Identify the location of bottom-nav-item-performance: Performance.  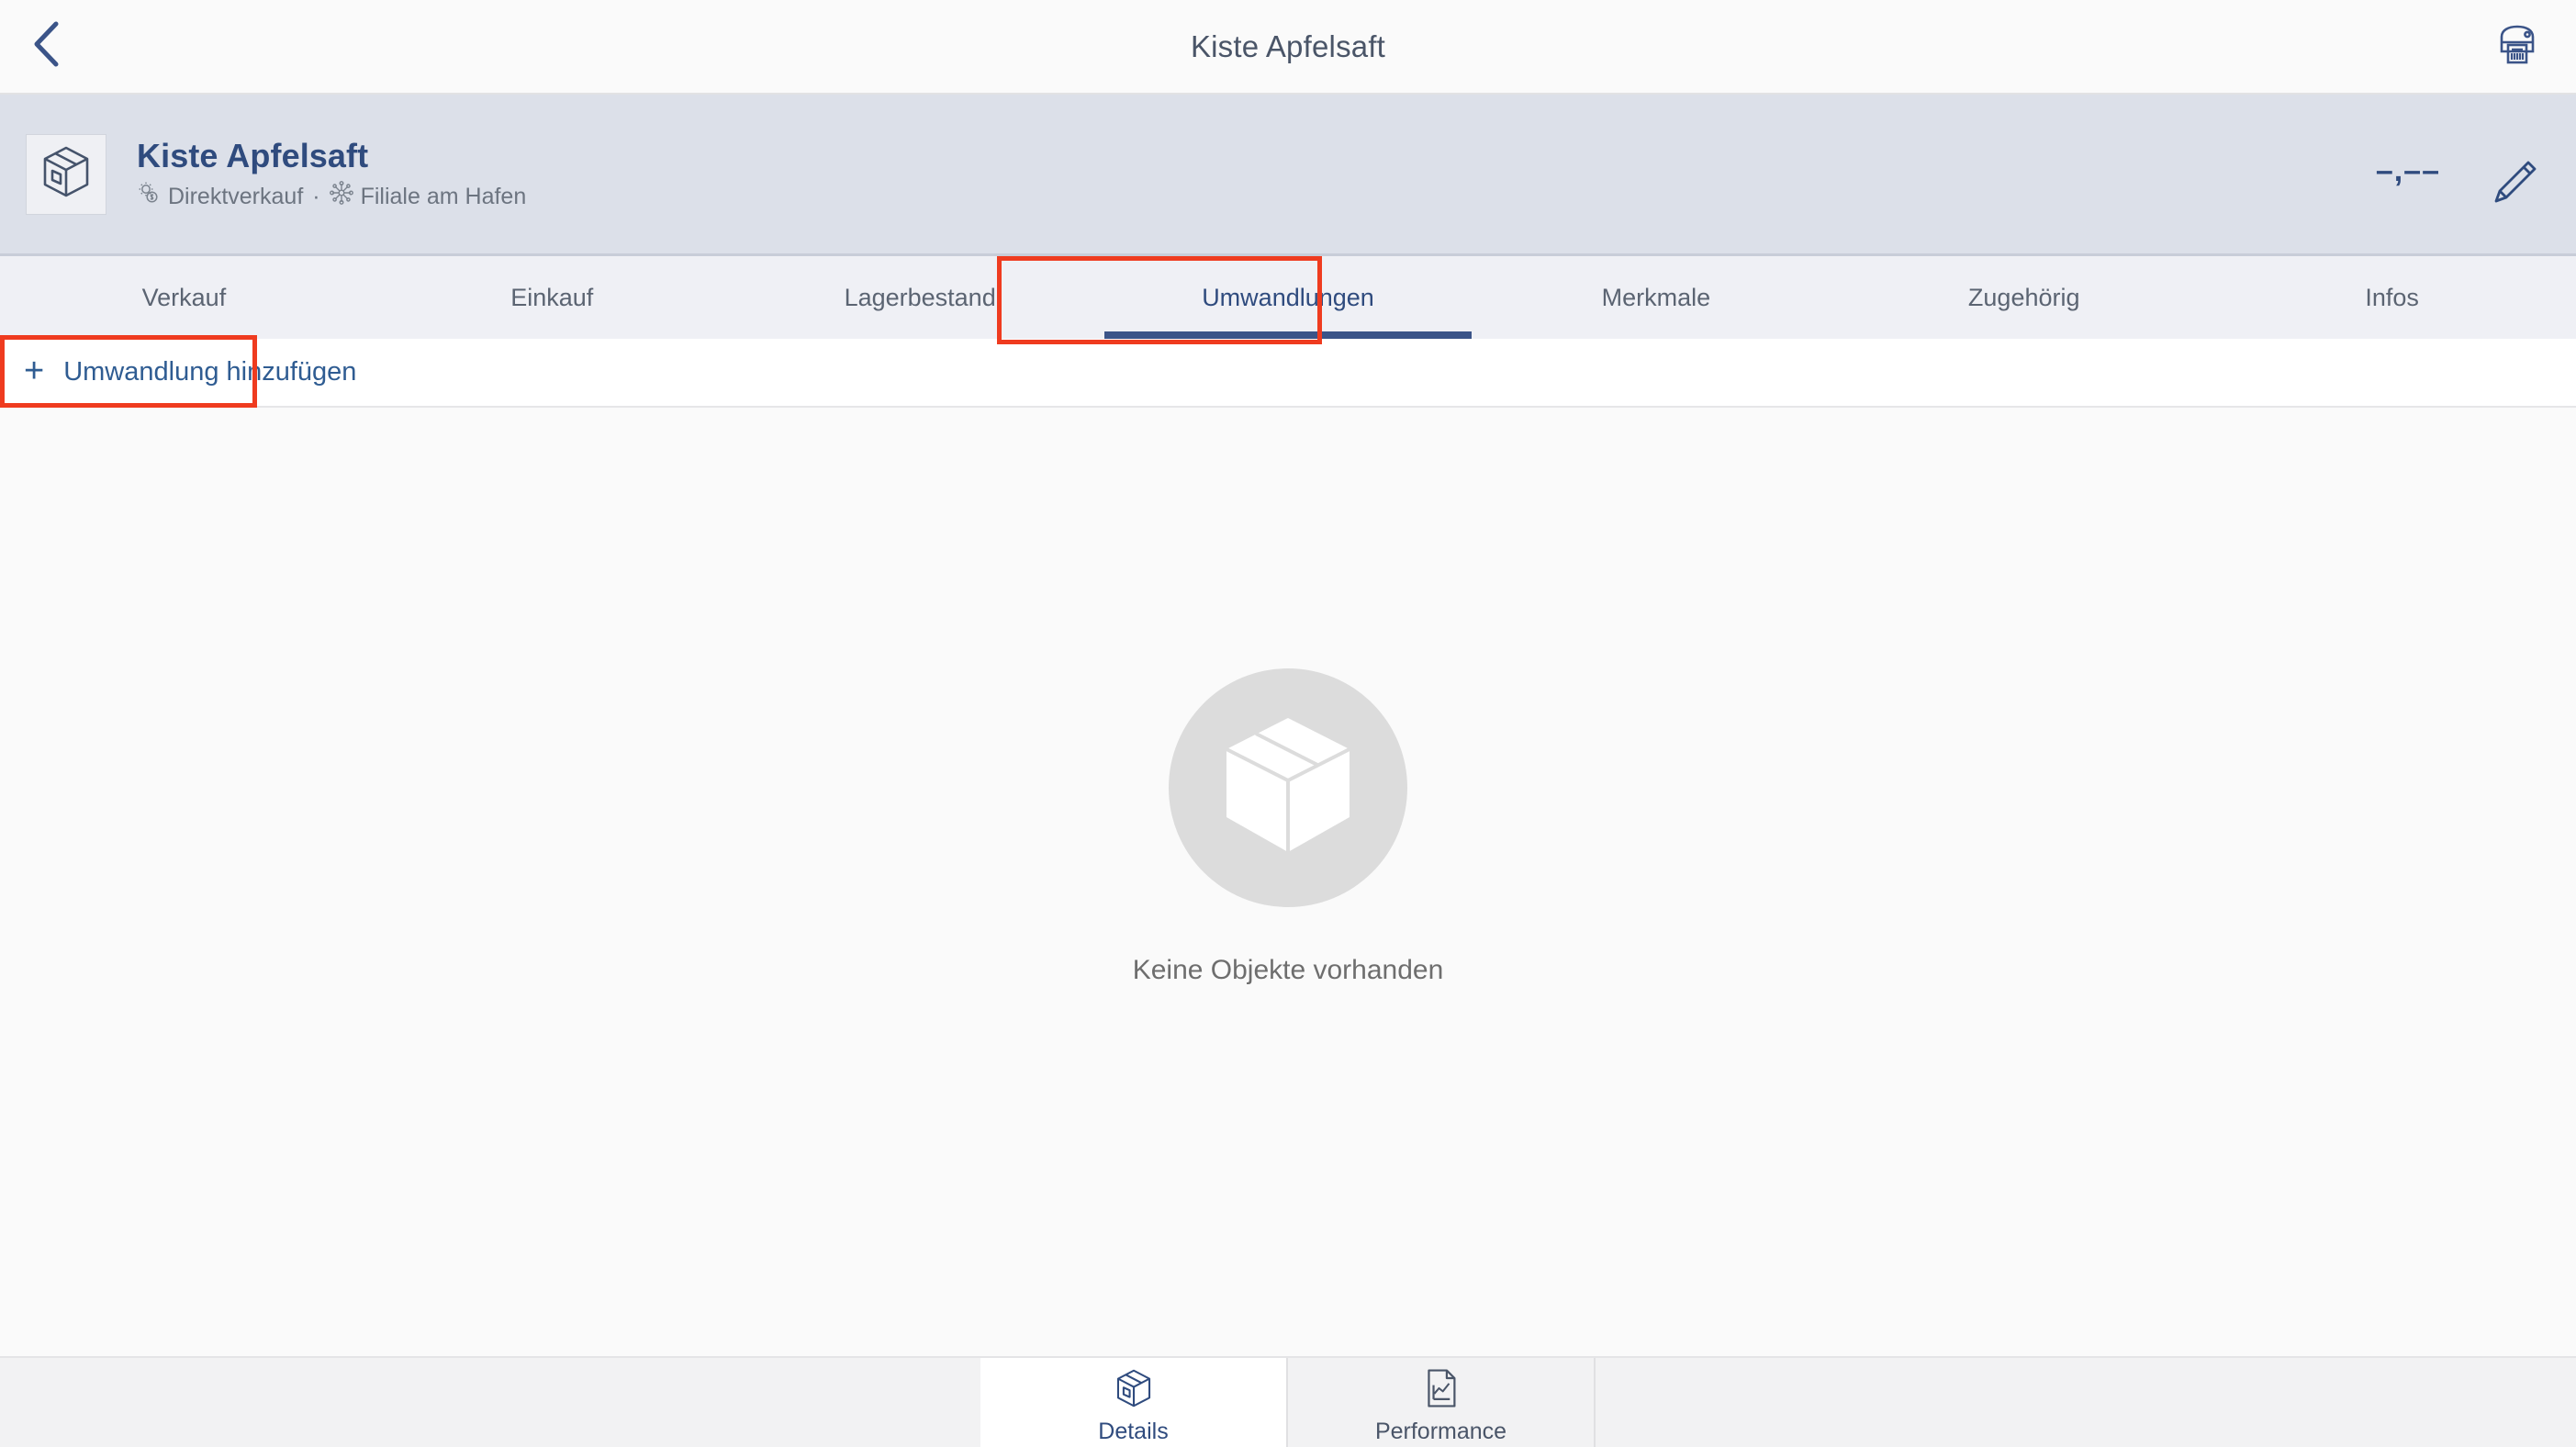
(1442, 1402).